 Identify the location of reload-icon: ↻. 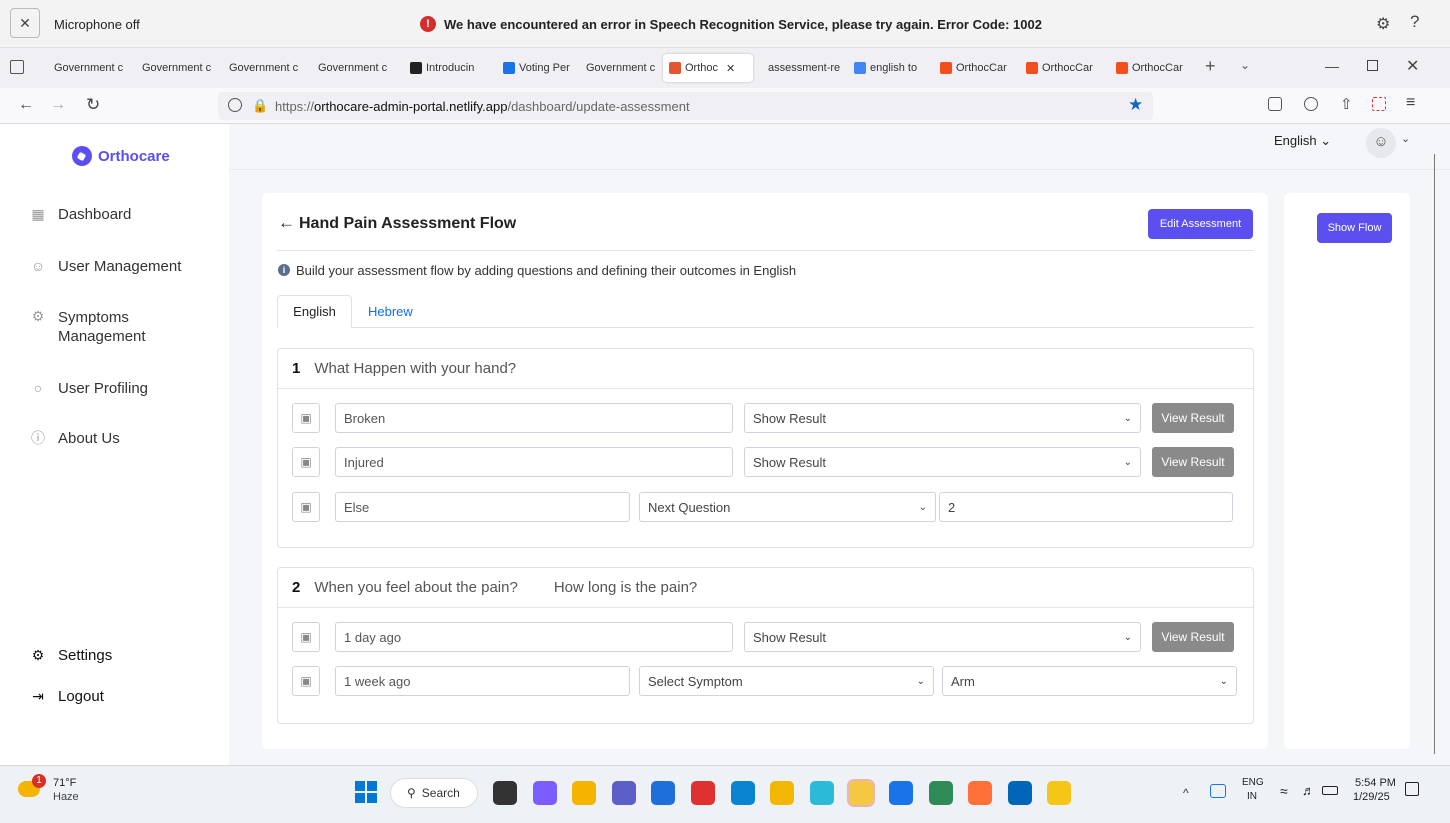
(93, 105).